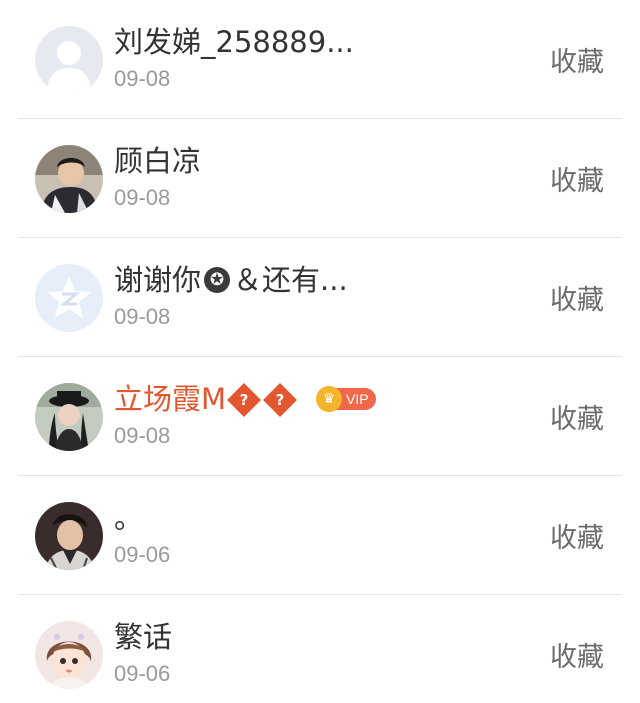 The height and width of the screenshot is (703, 640). Describe the element at coordinates (332, 177) in the screenshot. I see `item-info: 顾白凉 09-08` at that location.